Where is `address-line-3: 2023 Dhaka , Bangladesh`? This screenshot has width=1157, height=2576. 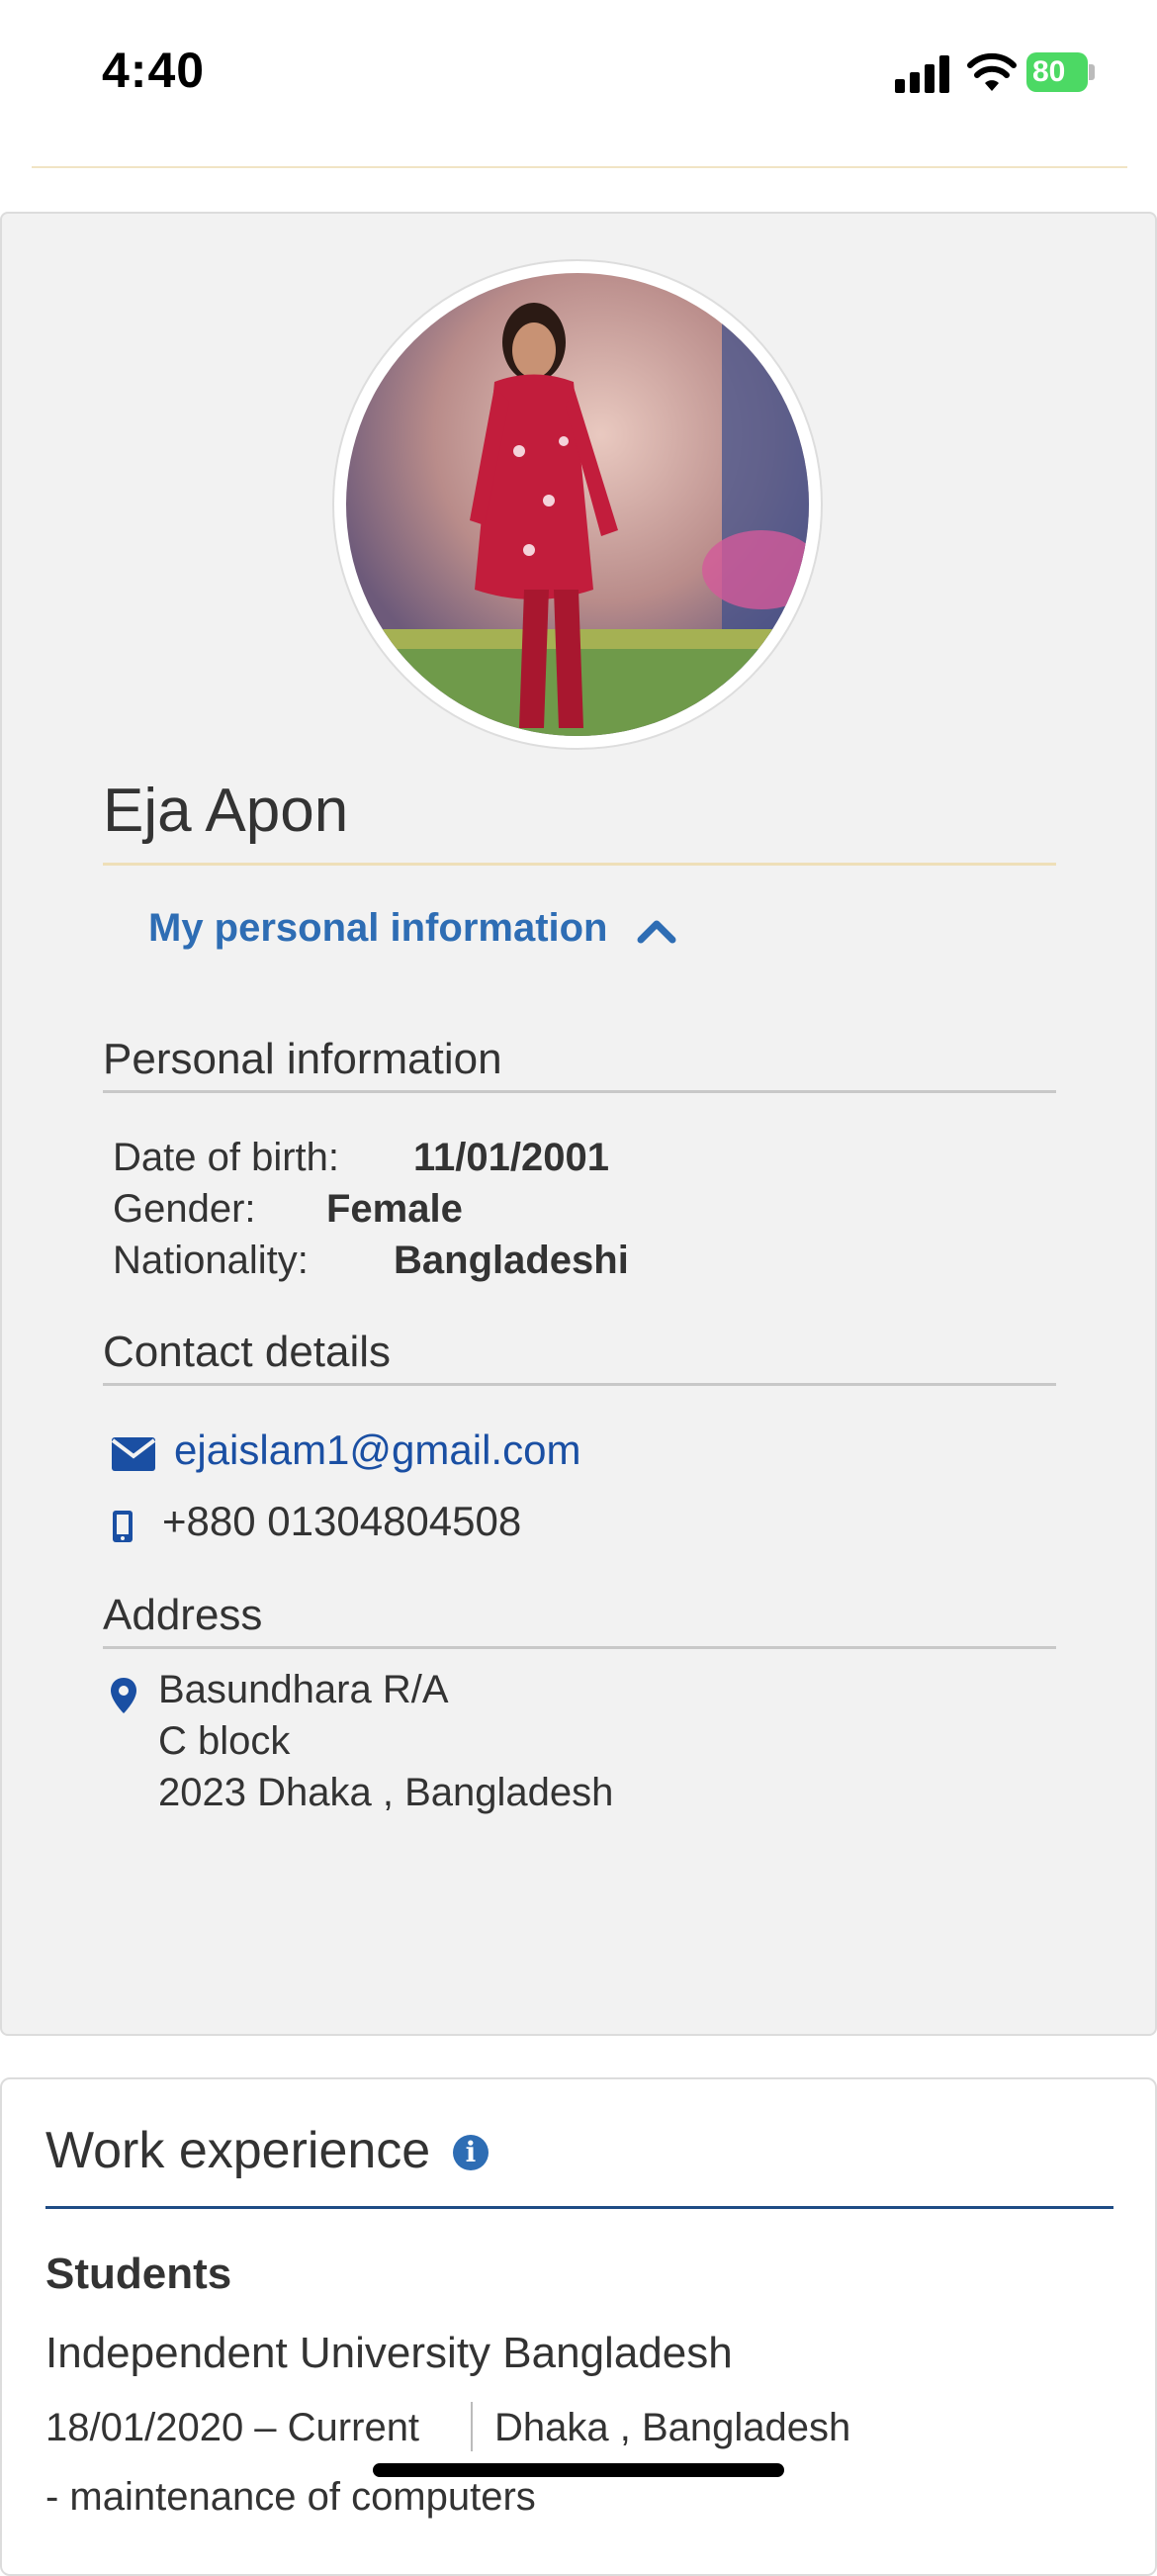
address-line-3: 2023 Dhaka , Bangladesh is located at coordinates (386, 1792).